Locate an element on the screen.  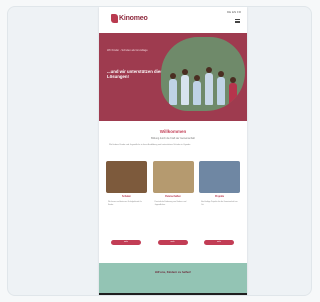
intro-title: Willkommen is located at coordinates (173, 131).